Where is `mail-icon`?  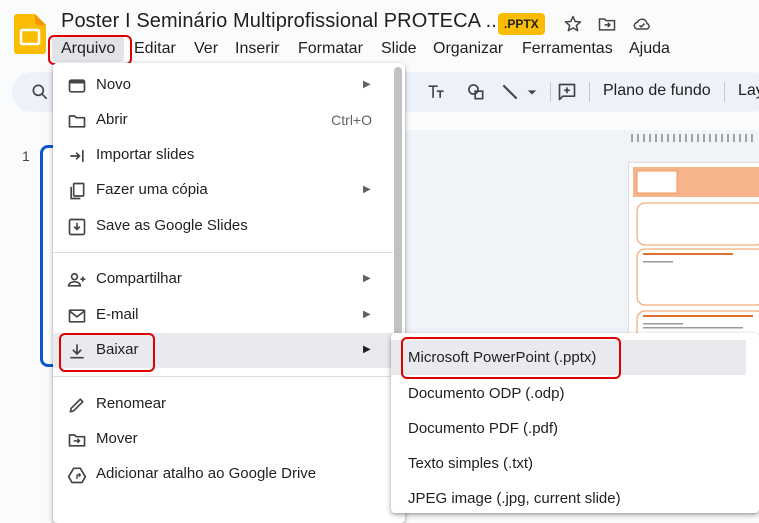 mail-icon is located at coordinates (77, 316).